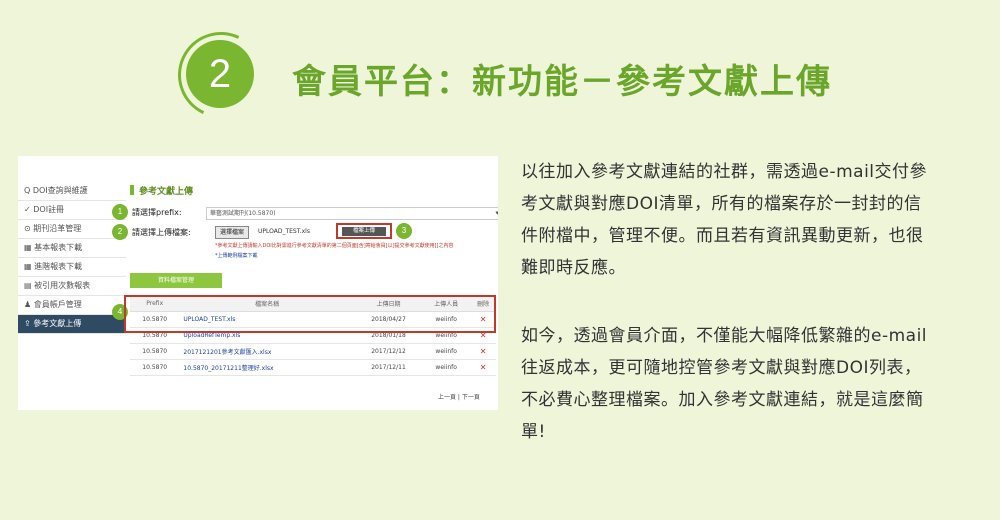 The width and height of the screenshot is (1000, 520). What do you see at coordinates (722, 400) in the screenshot?
I see `paragraph-line: 不必費心整理檔案。加入參考文獻連結，就是這麼簡` at bounding box center [722, 400].